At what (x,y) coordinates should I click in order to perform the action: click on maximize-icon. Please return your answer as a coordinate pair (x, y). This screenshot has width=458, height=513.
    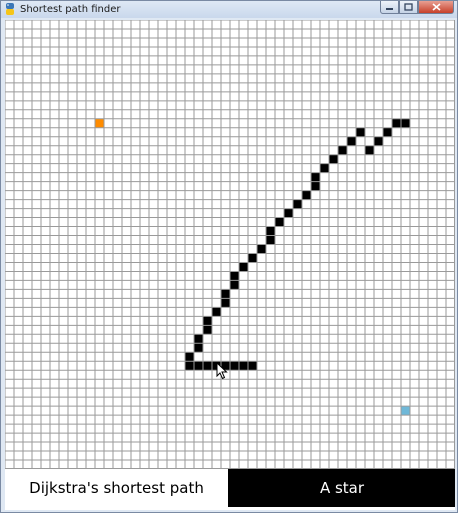
    Looking at the image, I should click on (408, 7).